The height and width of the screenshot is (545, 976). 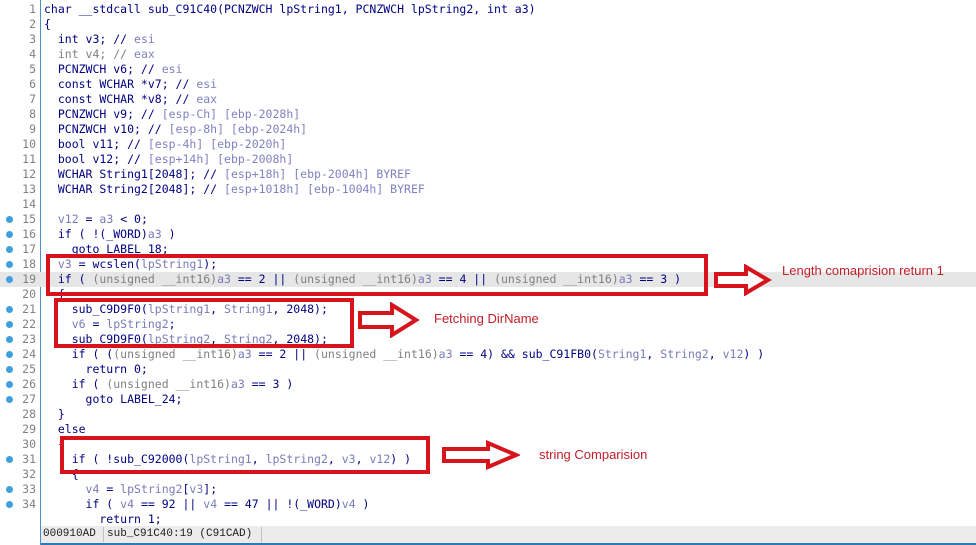 What do you see at coordinates (29, 384) in the screenshot?
I see `line-number: 26` at bounding box center [29, 384].